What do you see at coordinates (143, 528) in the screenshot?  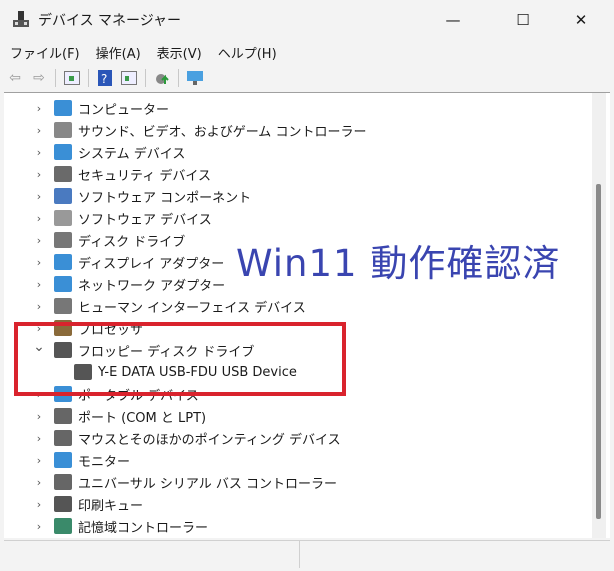 I see `tree-item-label: 記憶域コントローラー` at bounding box center [143, 528].